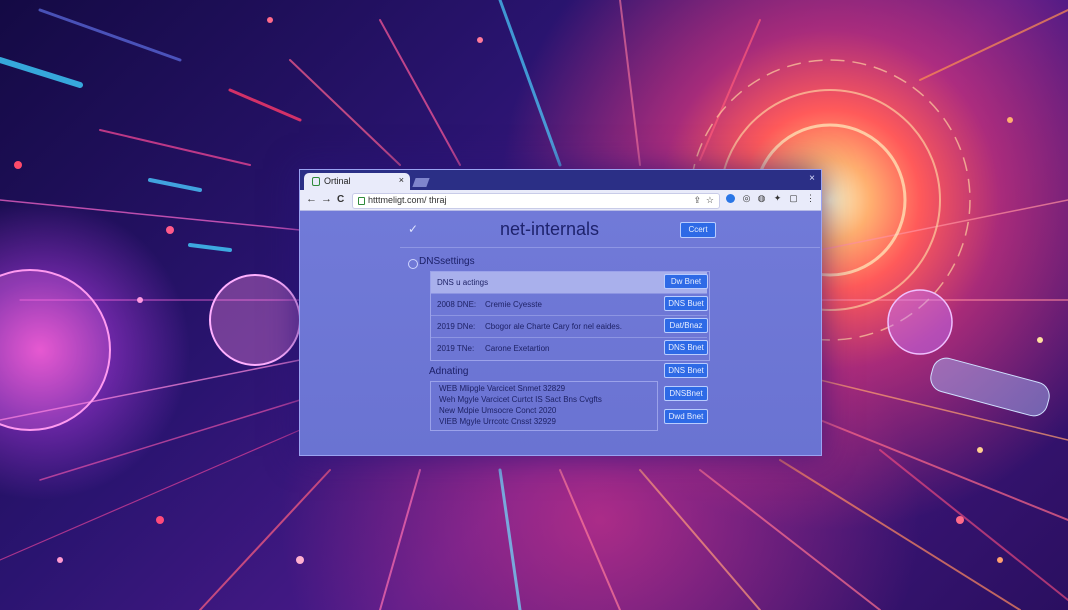 Image resolution: width=1068 pixels, height=610 pixels. Describe the element at coordinates (413, 264) in the screenshot. I see `dns-section-icon` at that location.